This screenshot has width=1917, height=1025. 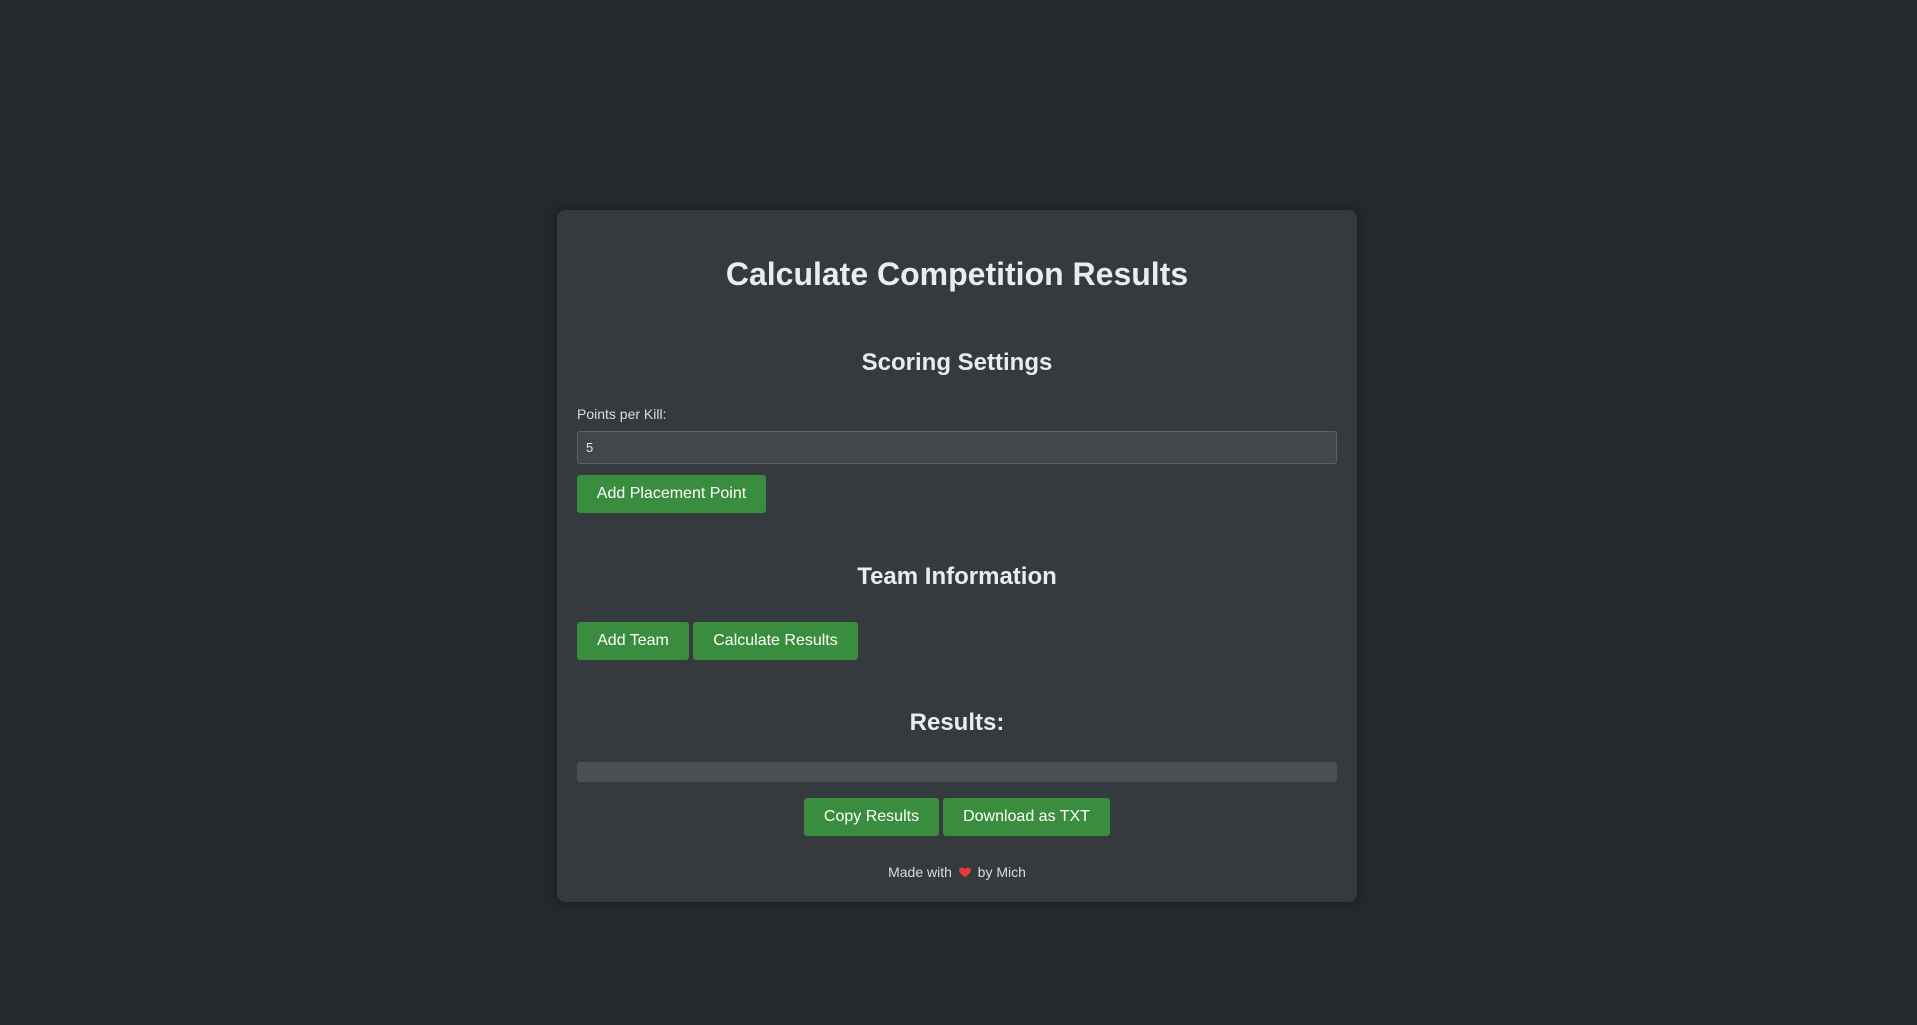 I want to click on points-per-kill-label: Points per Kill:, so click(x=622, y=414).